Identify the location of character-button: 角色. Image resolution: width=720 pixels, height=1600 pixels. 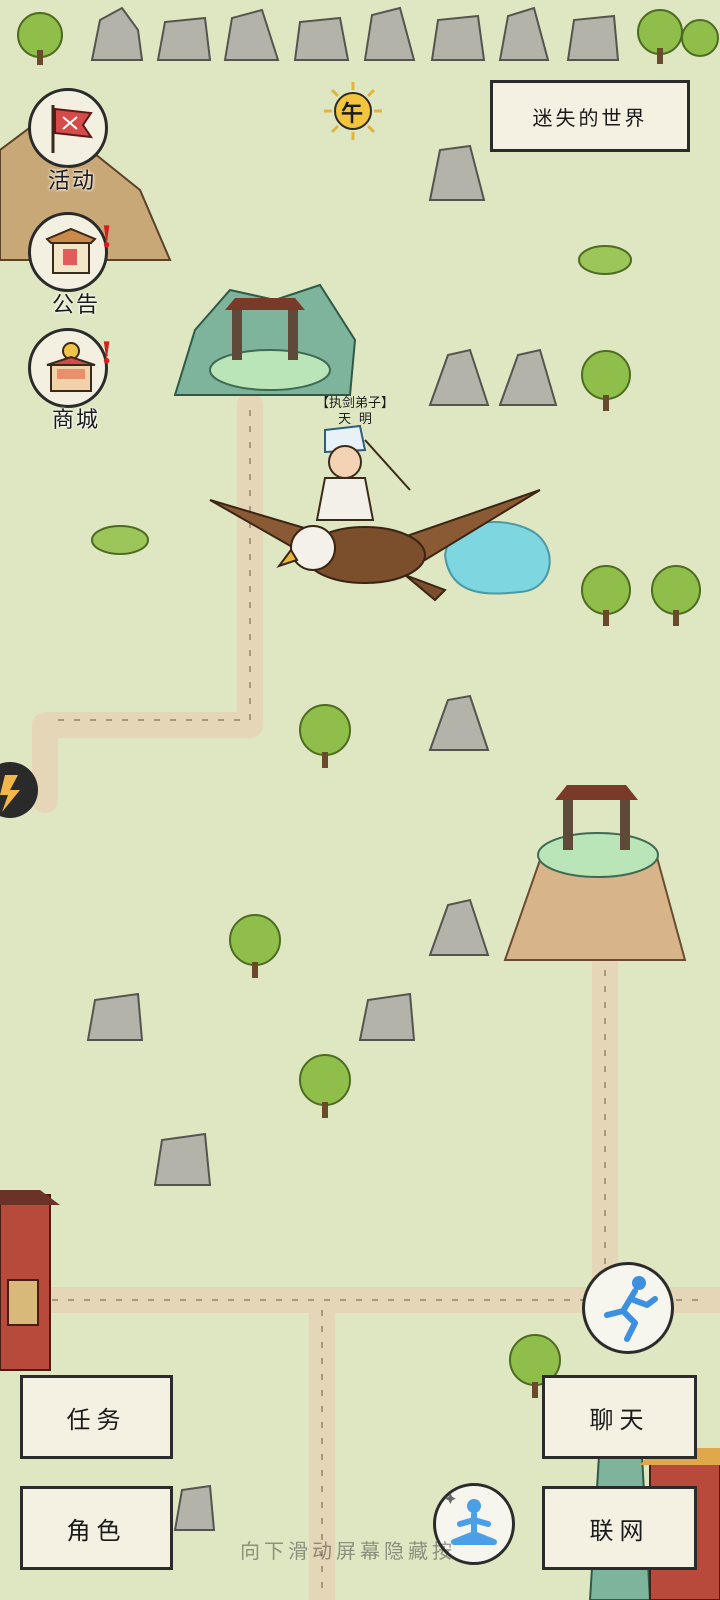
(96, 1528).